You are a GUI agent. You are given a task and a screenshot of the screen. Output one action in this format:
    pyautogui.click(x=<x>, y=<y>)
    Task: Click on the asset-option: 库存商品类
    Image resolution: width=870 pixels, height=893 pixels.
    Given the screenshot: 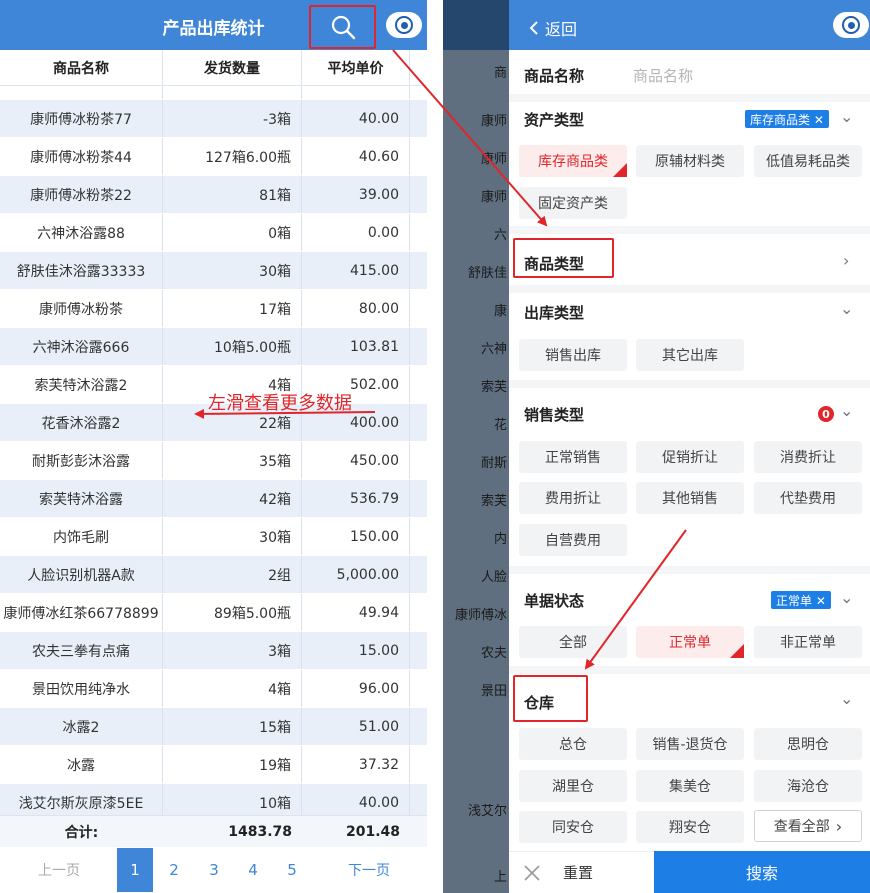 What is the action you would take?
    pyautogui.click(x=573, y=161)
    